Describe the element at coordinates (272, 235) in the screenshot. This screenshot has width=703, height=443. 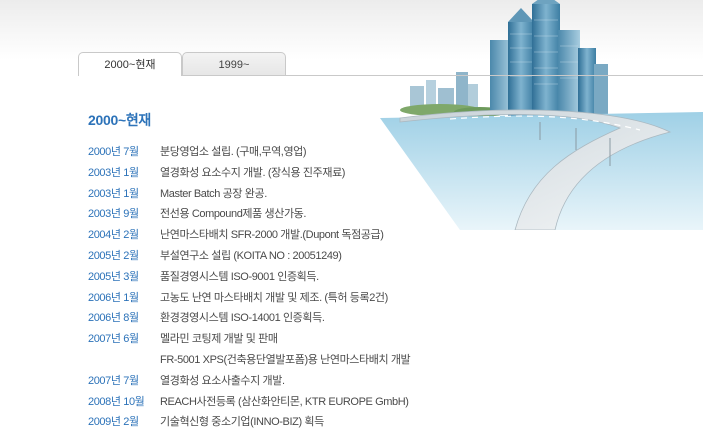
I see `history-desc: 난연마스타배치 SFR-2000 개발.(Dupont 독점공급)` at that location.